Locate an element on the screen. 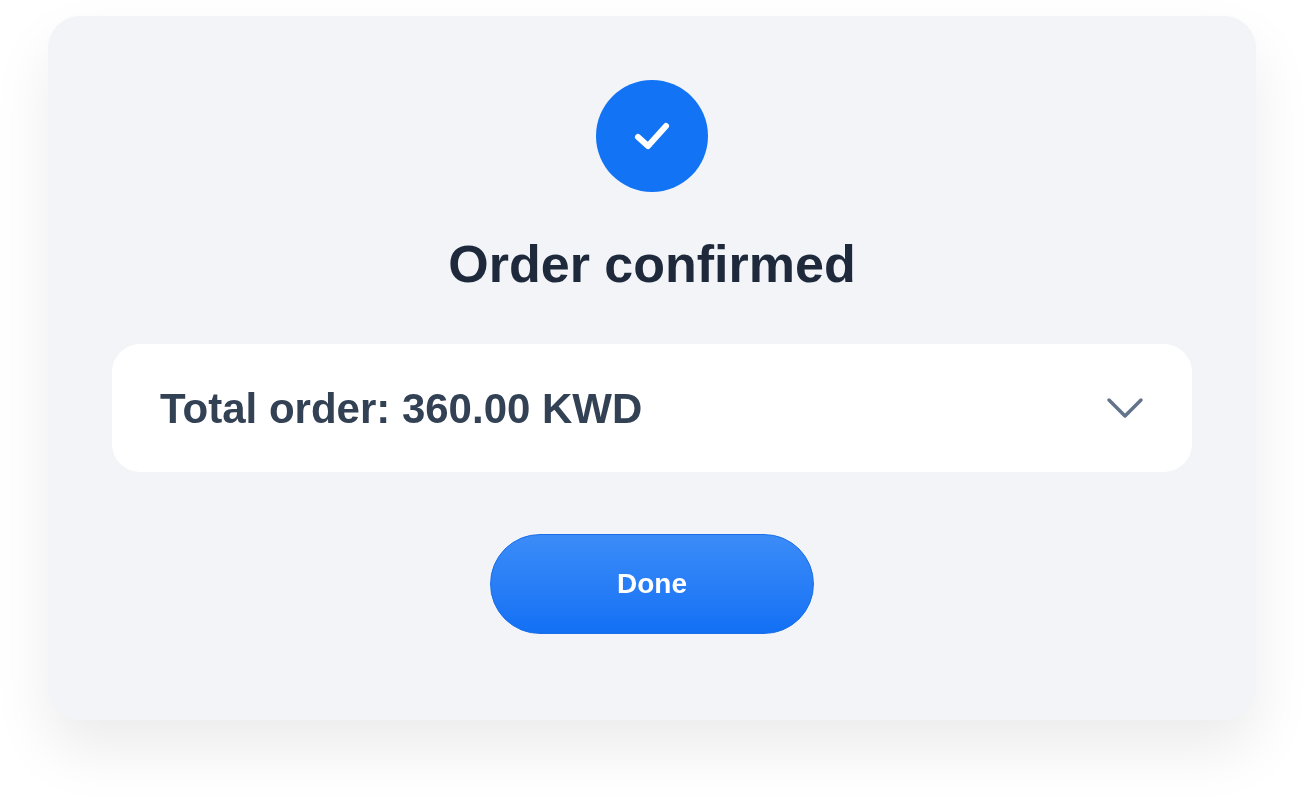 Image resolution: width=1304 pixels, height=800 pixels. done-button: Done is located at coordinates (652, 584).